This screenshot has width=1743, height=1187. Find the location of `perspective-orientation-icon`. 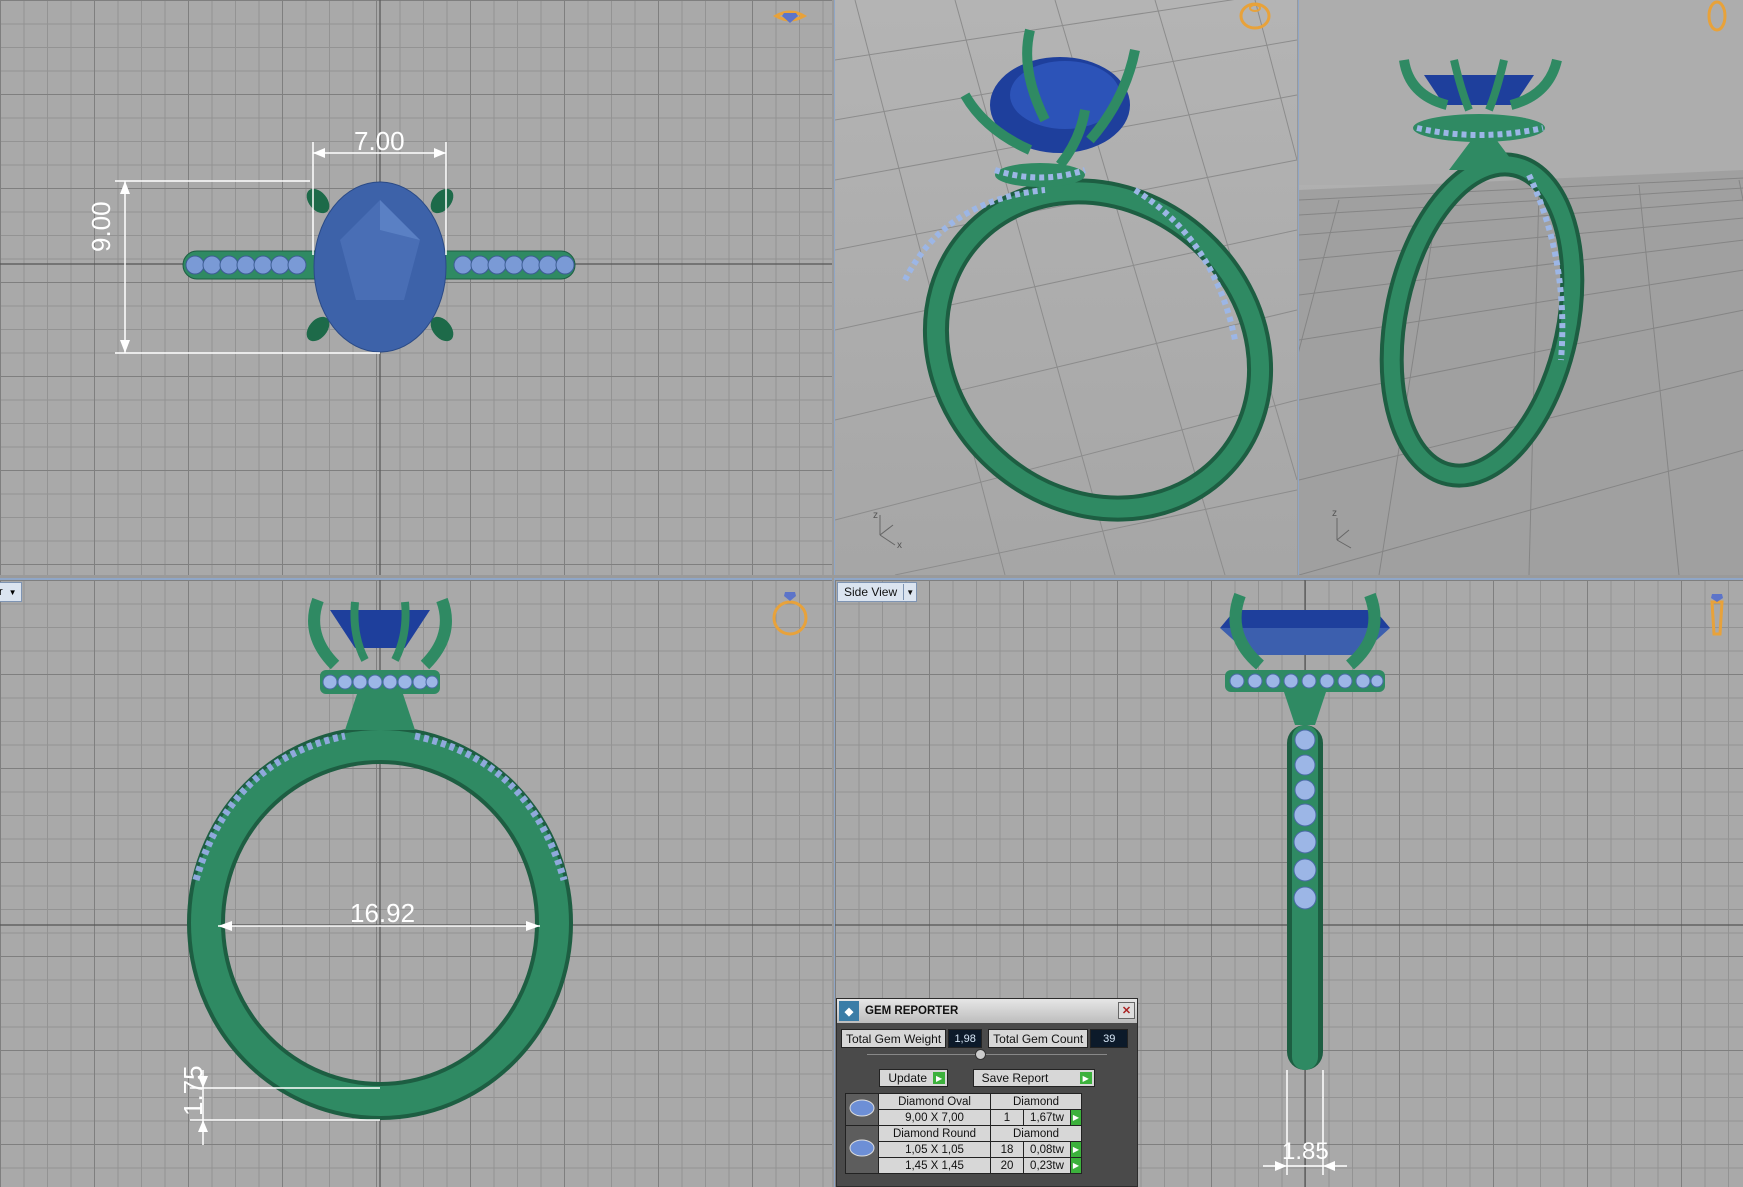

perspective-orientation-icon is located at coordinates (1255, 16).